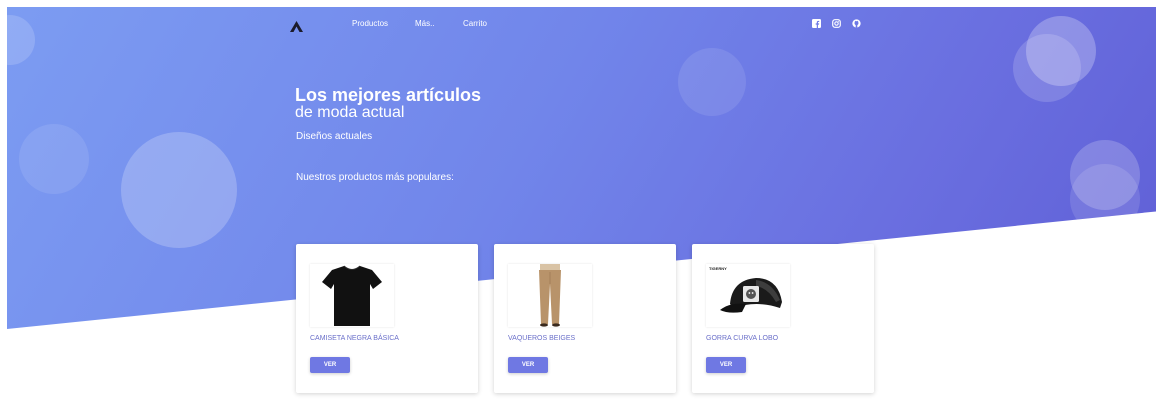 The height and width of the screenshot is (405, 1156). What do you see at coordinates (350, 112) in the screenshot?
I see `hero-subtitle: de moda actual` at bounding box center [350, 112].